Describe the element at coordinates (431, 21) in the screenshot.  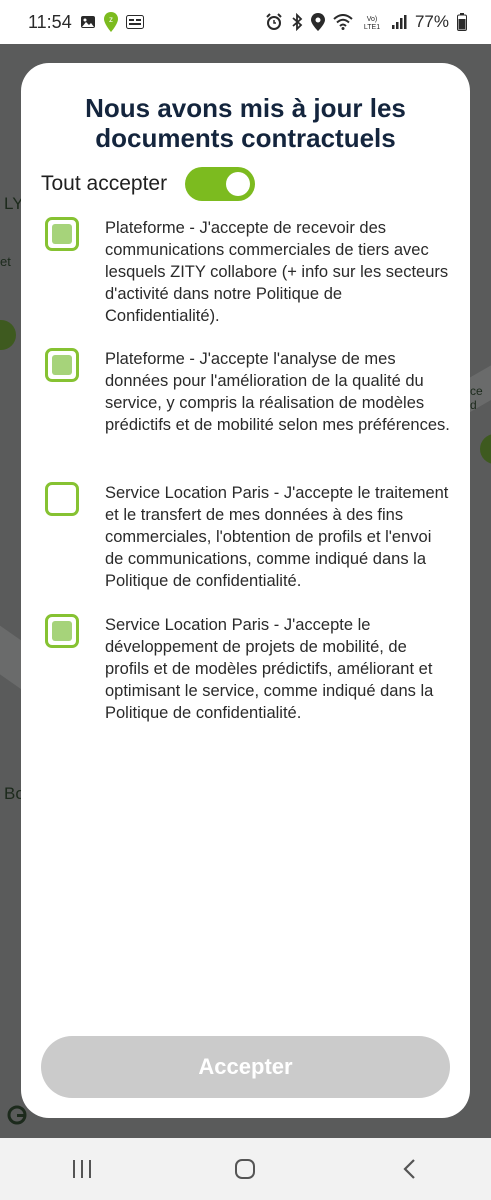
I see `battery-percent: 77%` at that location.